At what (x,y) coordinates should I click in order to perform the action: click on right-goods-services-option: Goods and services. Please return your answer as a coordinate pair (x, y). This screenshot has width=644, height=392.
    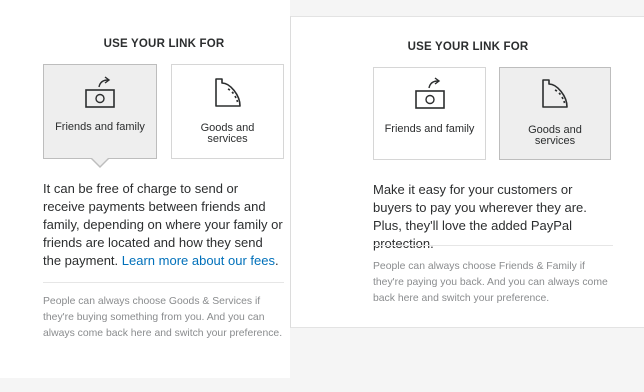
    Looking at the image, I should click on (555, 113).